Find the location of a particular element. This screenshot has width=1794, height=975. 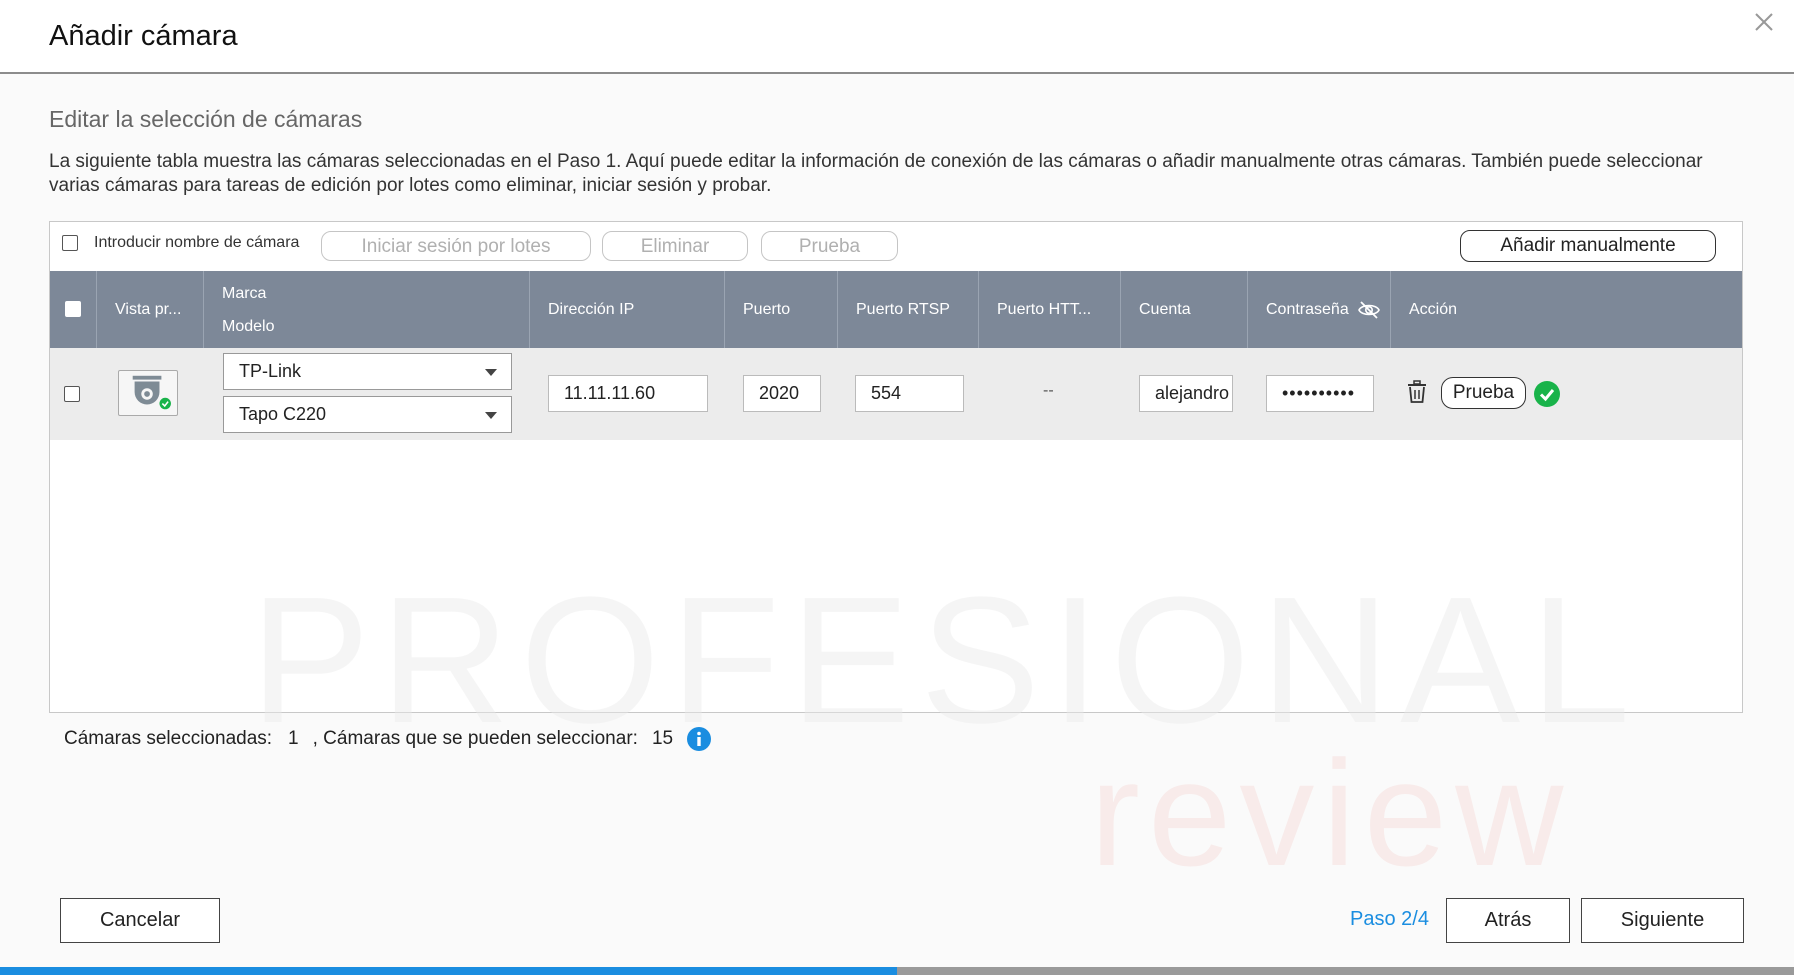

selected-label: Cámaras seleccionadas: is located at coordinates (168, 738).